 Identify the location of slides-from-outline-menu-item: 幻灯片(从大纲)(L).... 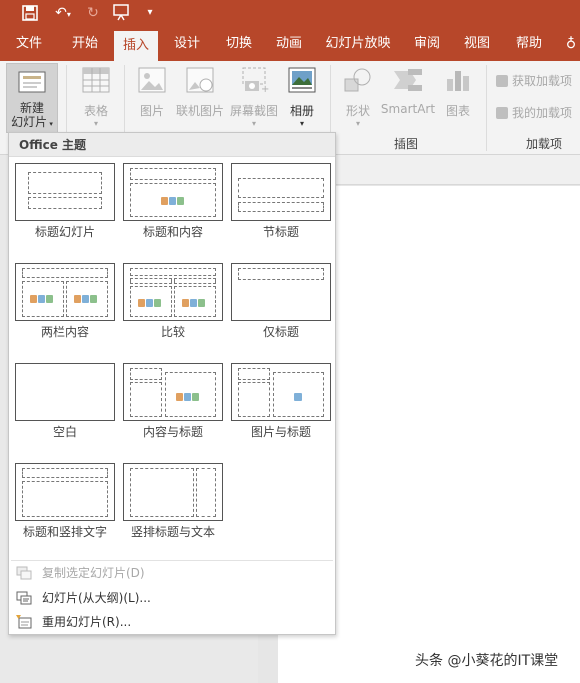
(172, 598).